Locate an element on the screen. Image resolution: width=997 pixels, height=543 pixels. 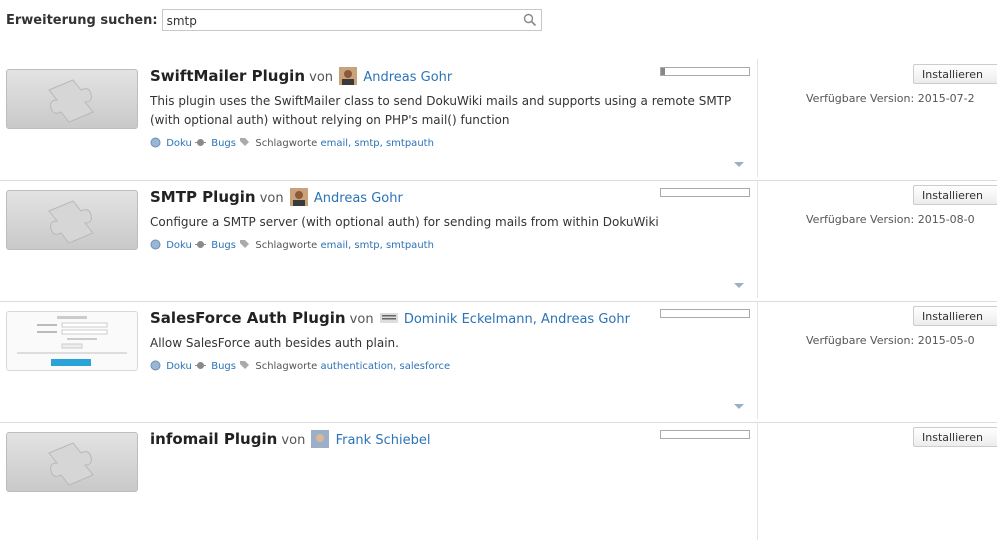
tags-links: authentication, salesforce is located at coordinates (385, 366).